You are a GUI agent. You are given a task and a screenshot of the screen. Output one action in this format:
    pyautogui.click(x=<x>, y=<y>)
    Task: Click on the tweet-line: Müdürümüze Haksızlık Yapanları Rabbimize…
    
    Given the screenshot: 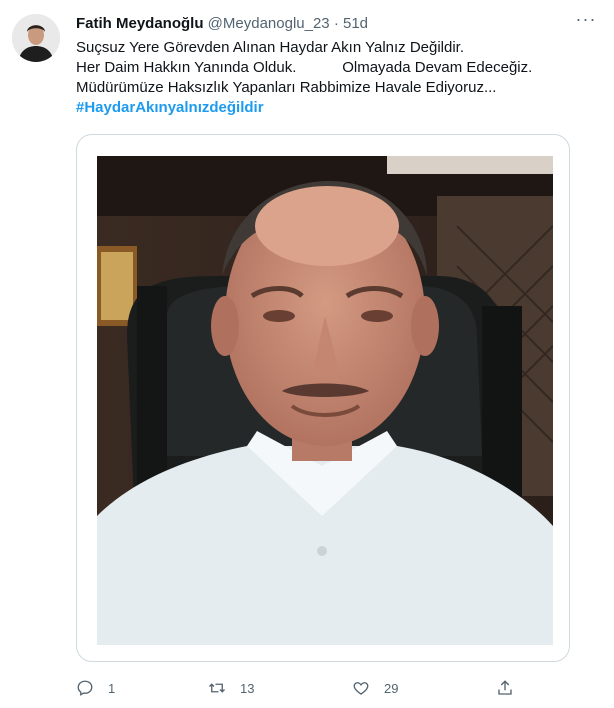 What is the action you would take?
    pyautogui.click(x=286, y=87)
    